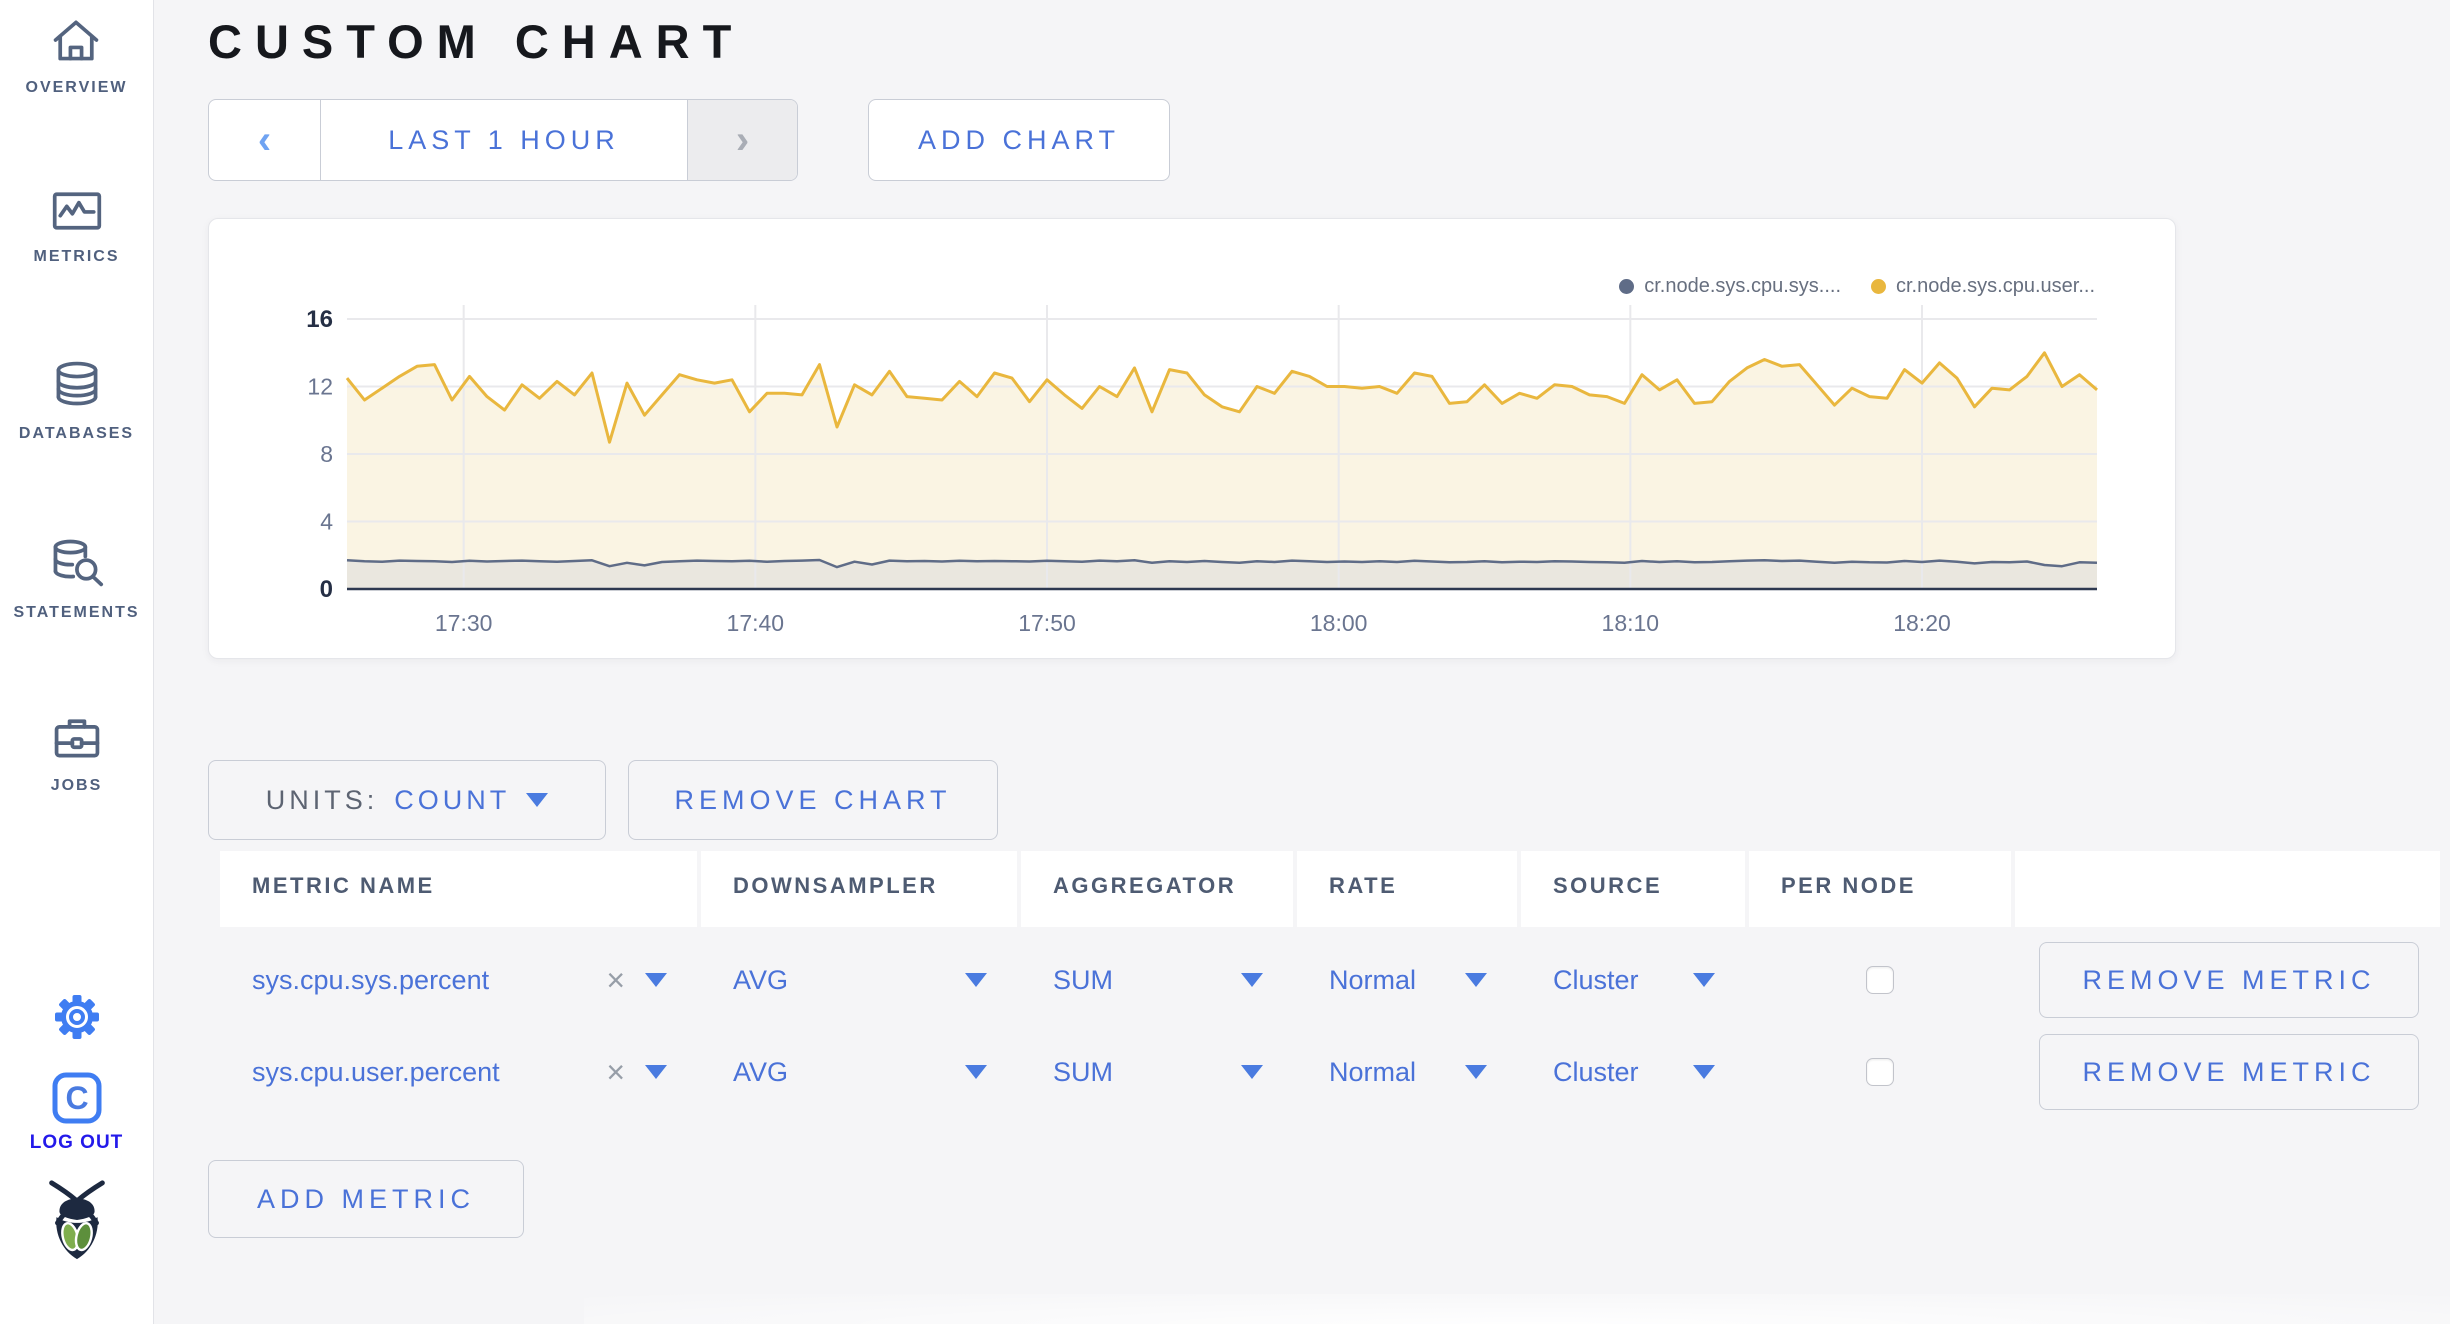 The image size is (2450, 1324). I want to click on x-tick-label: 18:10, so click(1631, 623).